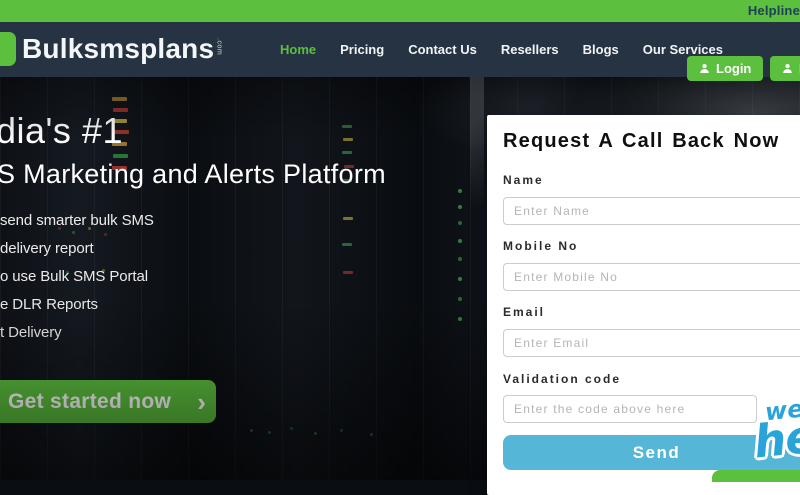 The height and width of the screenshot is (495, 800). What do you see at coordinates (524, 312) in the screenshot?
I see `email-label: Email` at bounding box center [524, 312].